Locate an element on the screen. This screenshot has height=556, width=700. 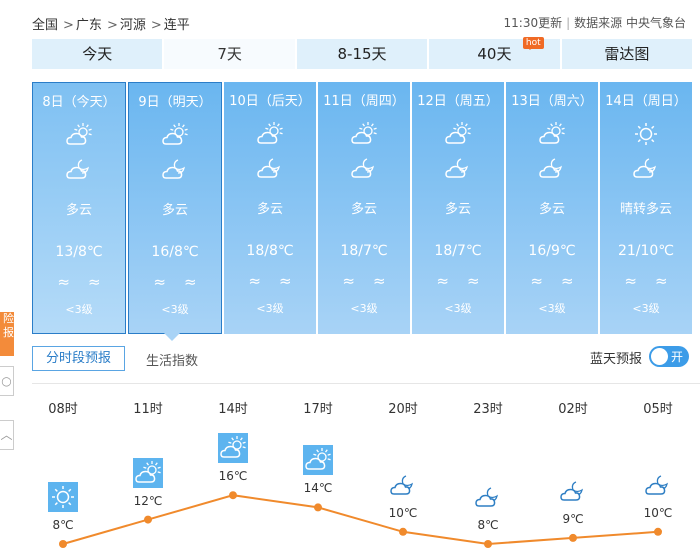
hour-label: 05时 is located at coordinates (658, 409).